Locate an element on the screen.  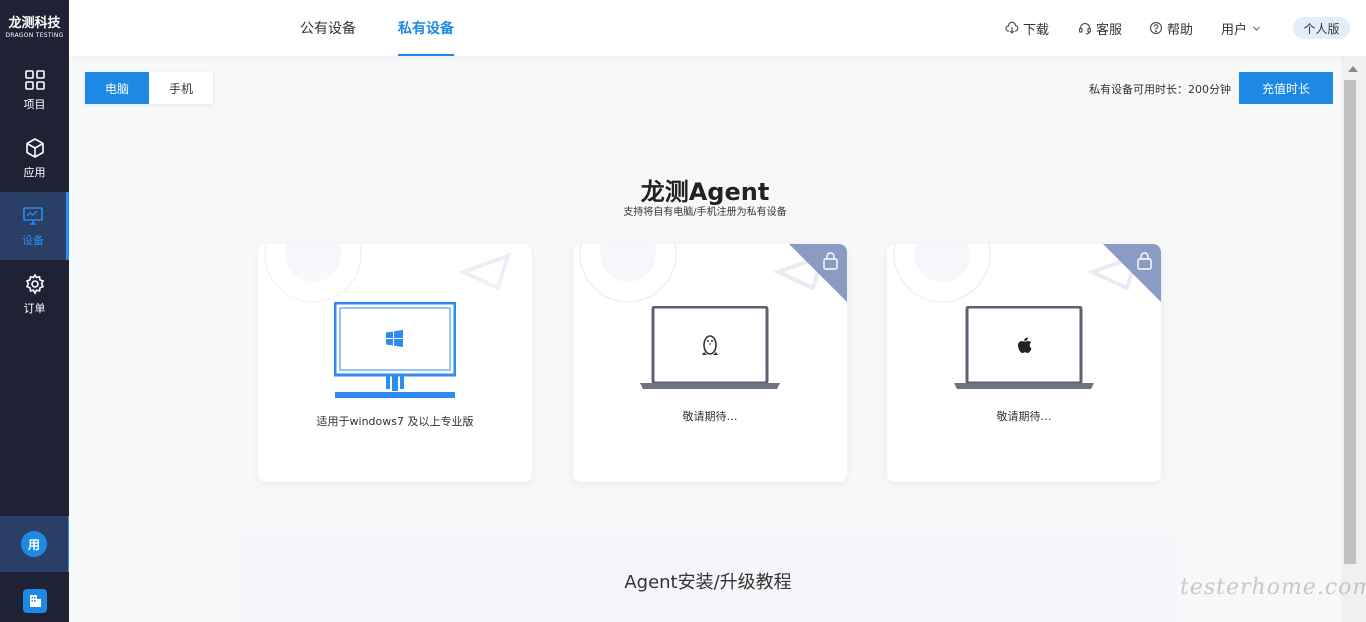
device-type-switch: 电脑 手机 is located at coordinates (149, 88).